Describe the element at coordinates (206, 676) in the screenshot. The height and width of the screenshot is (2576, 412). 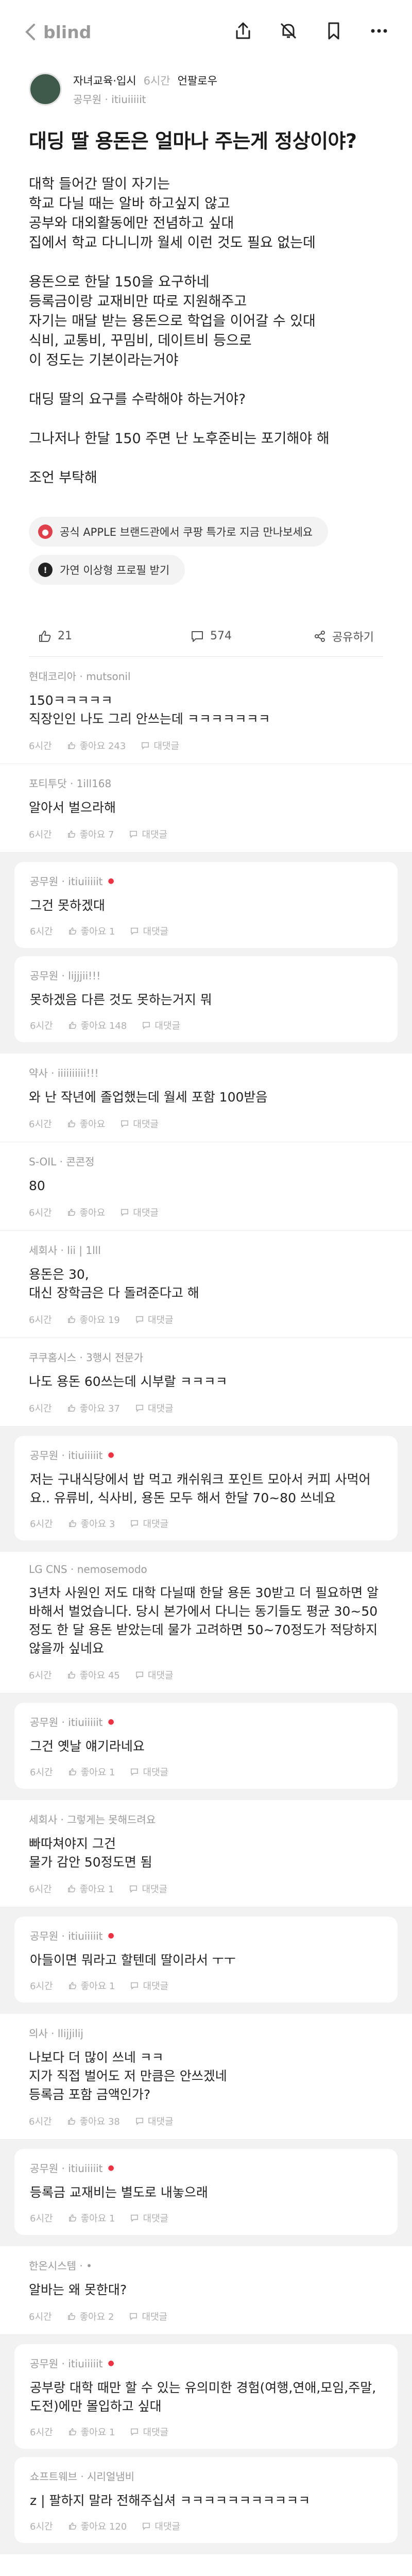
I see `comment-author: 현대코리아 · mutsonil` at that location.